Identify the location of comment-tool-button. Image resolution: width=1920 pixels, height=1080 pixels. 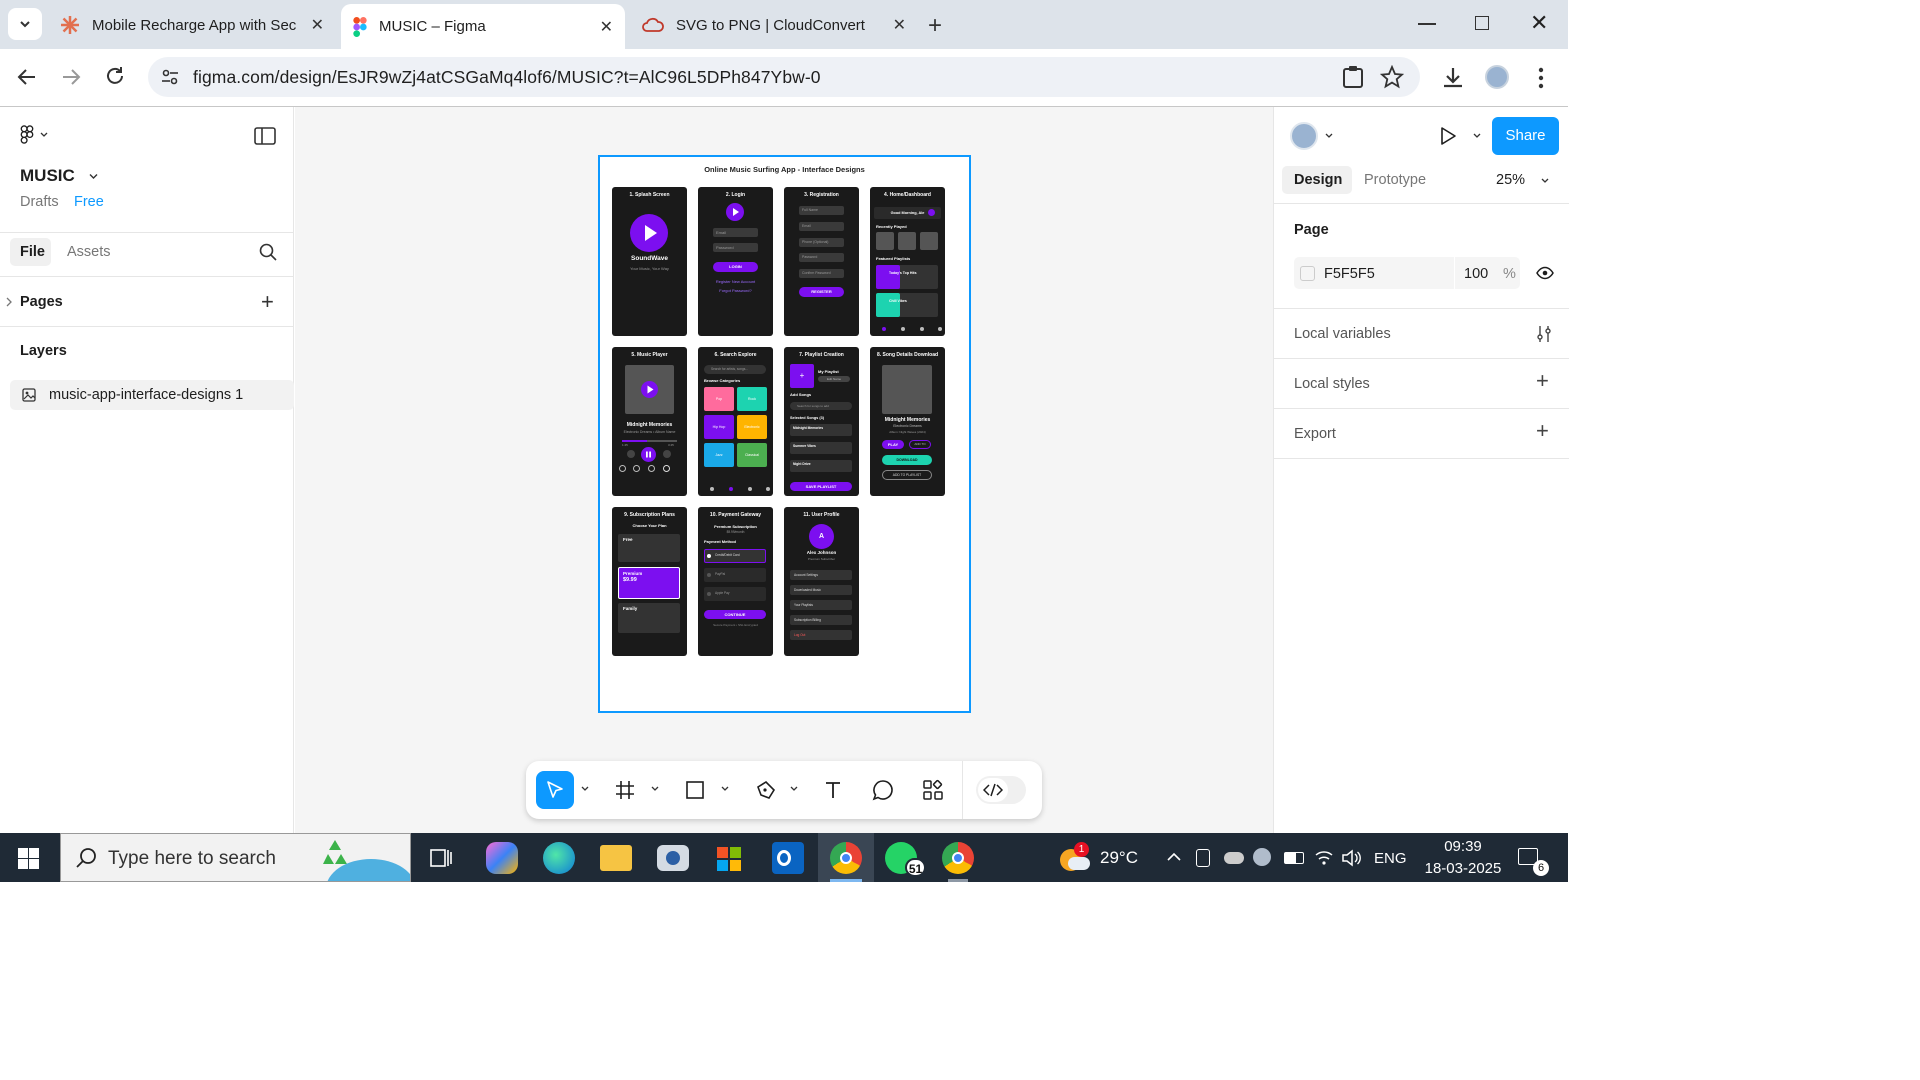
(883, 790).